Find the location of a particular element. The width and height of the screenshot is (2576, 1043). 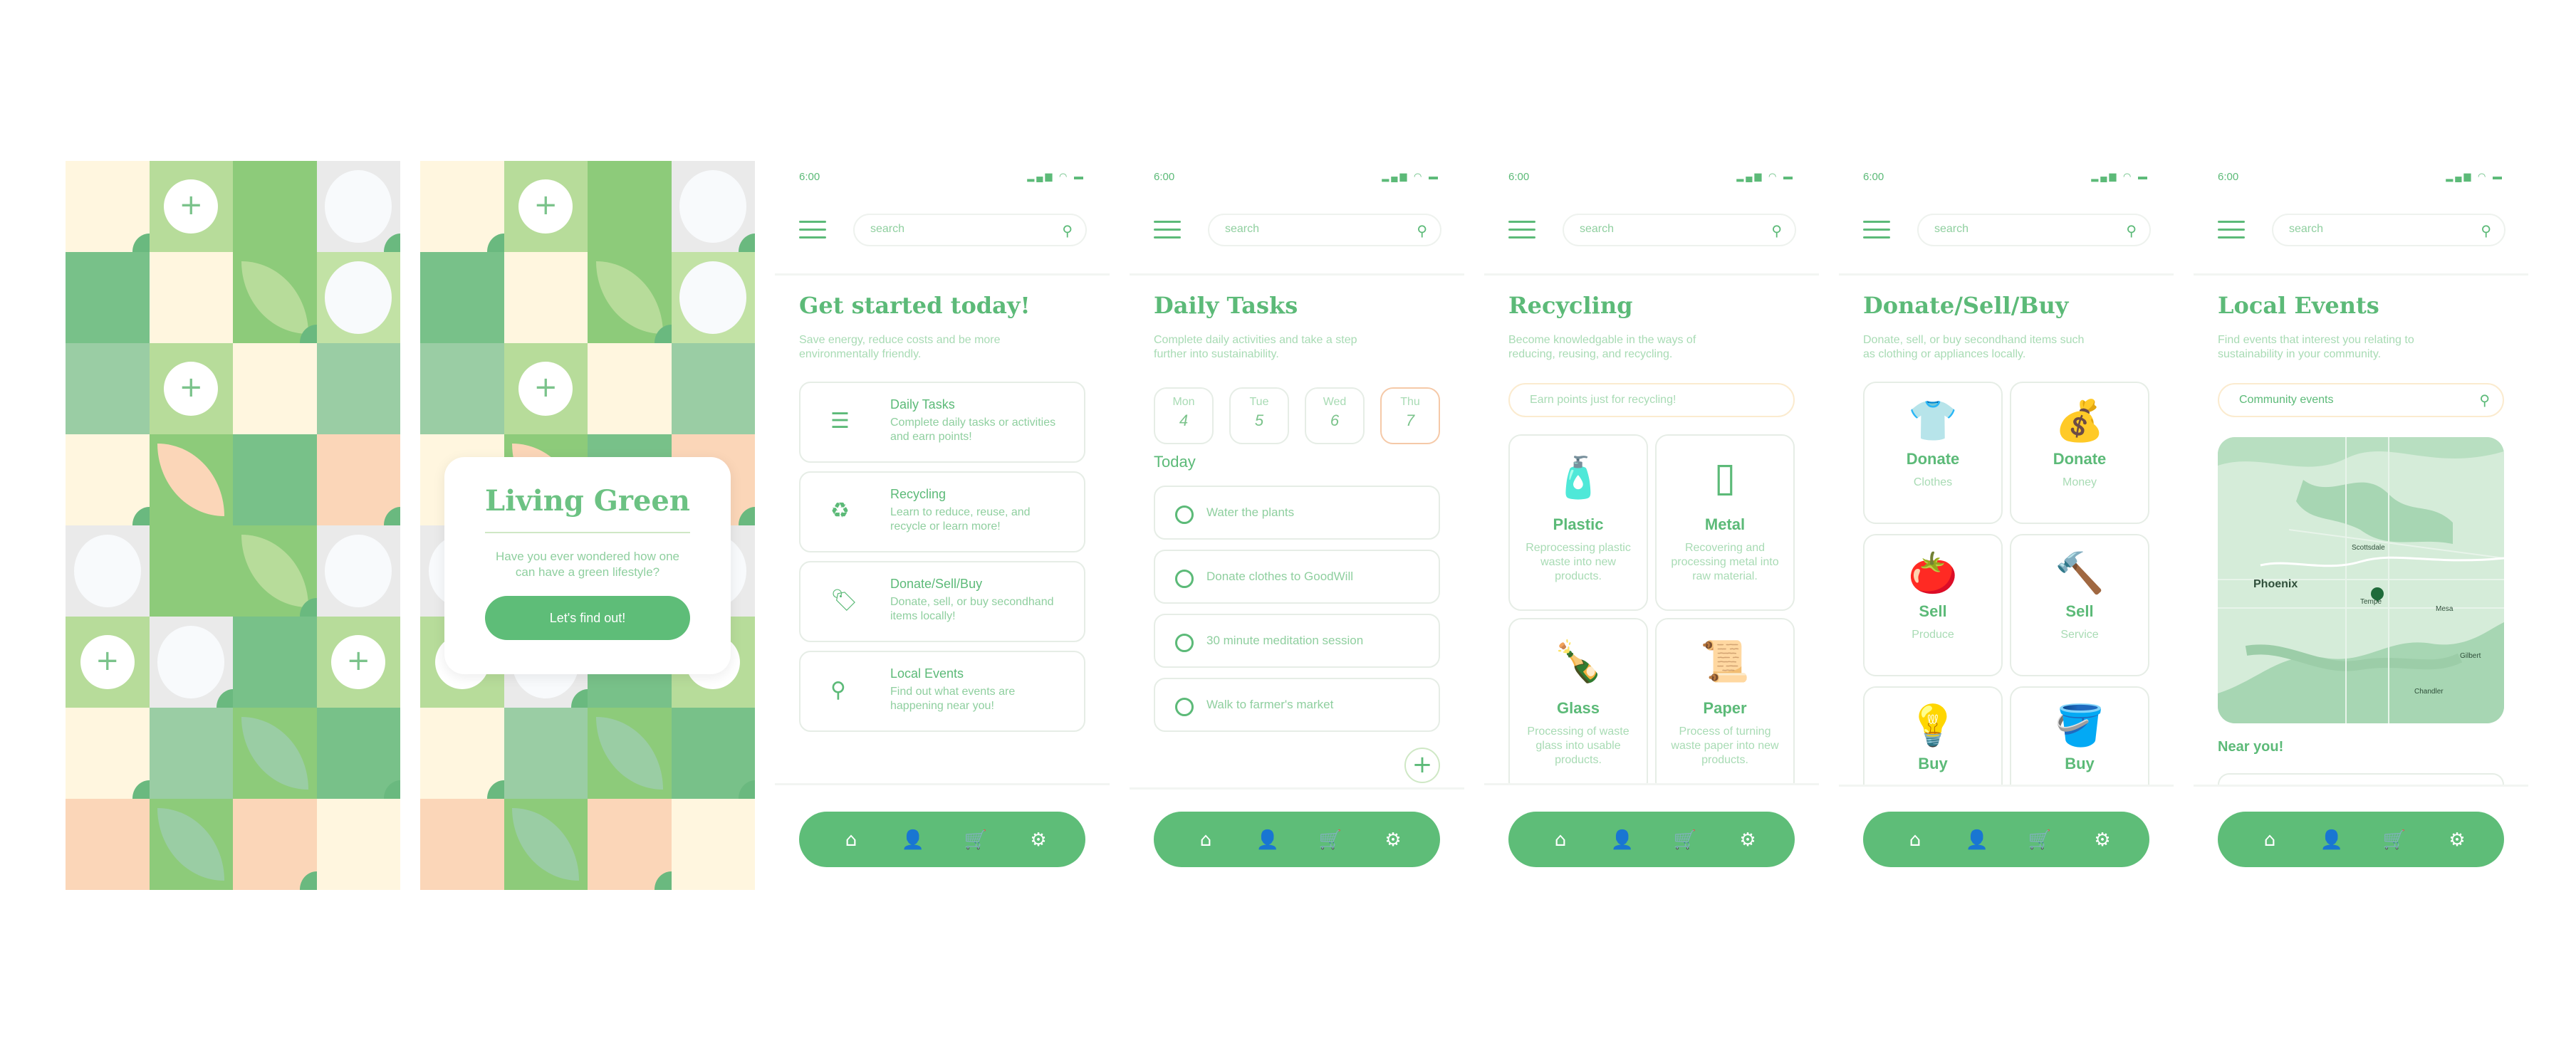

option-donate-money: 💰 Donate Money is located at coordinates (2079, 453).